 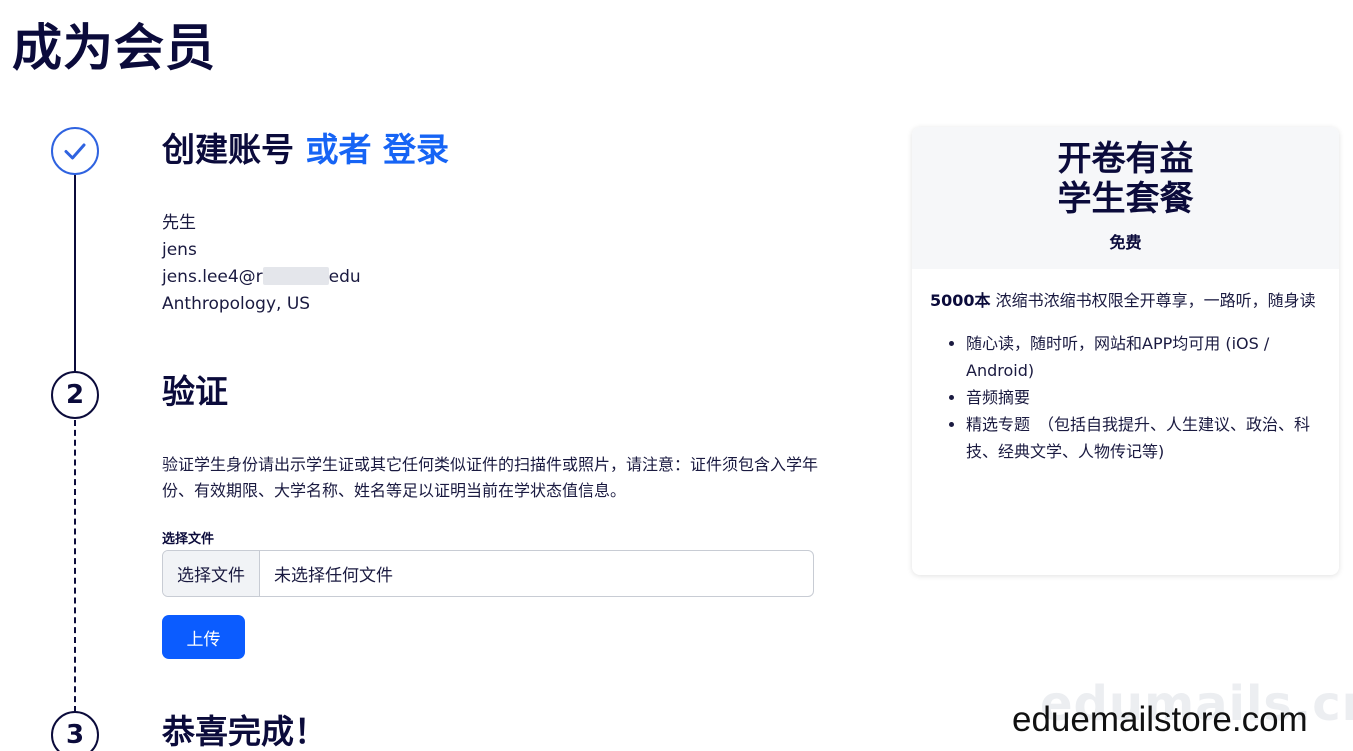 I want to click on check-icon, so click(x=75, y=151).